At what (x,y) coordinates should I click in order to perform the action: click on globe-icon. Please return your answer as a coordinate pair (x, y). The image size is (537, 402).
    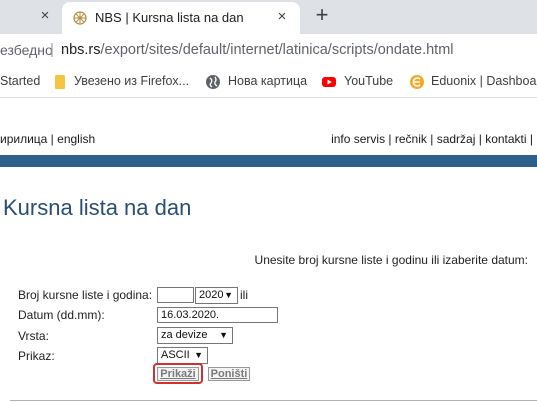
    Looking at the image, I should click on (213, 82).